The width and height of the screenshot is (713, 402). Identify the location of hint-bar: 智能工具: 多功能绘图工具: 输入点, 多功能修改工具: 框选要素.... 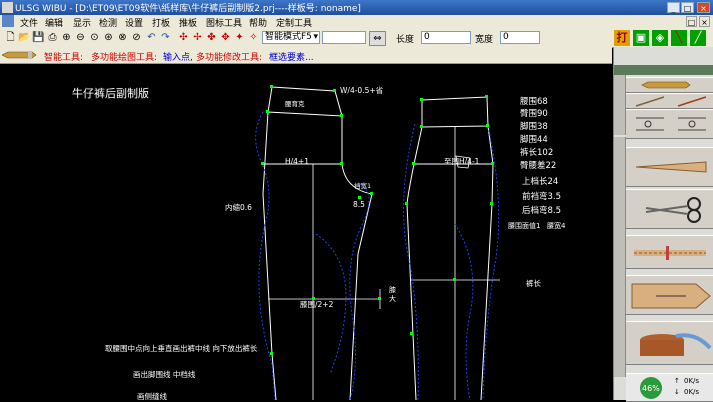
(306, 55).